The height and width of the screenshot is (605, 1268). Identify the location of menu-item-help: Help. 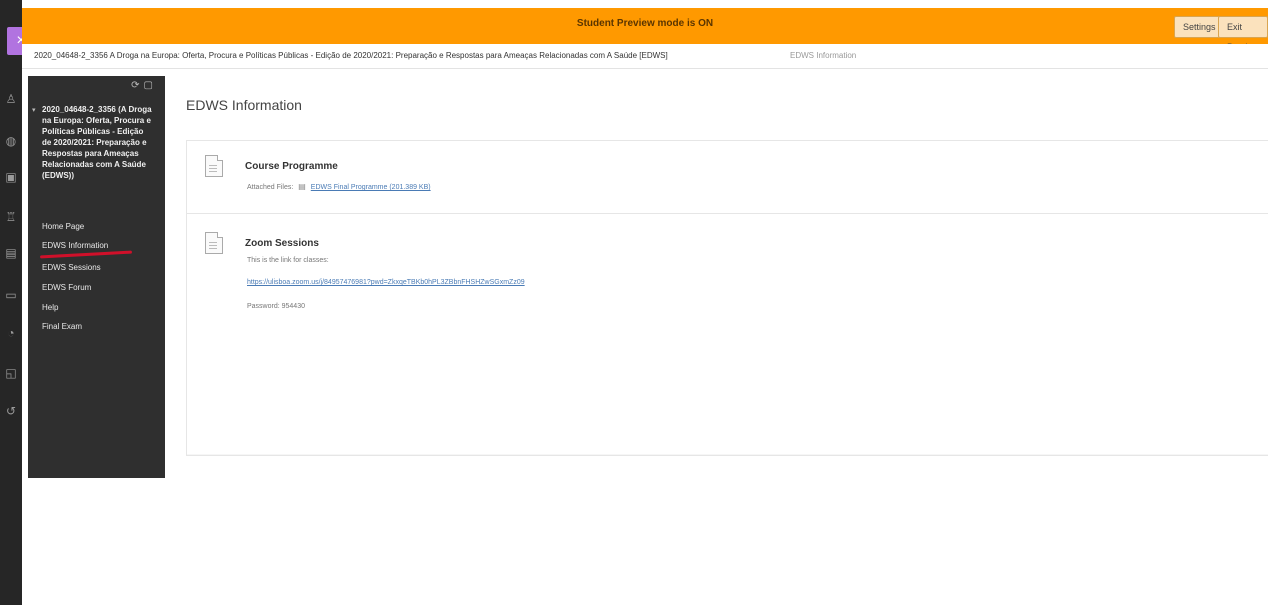
(100, 308).